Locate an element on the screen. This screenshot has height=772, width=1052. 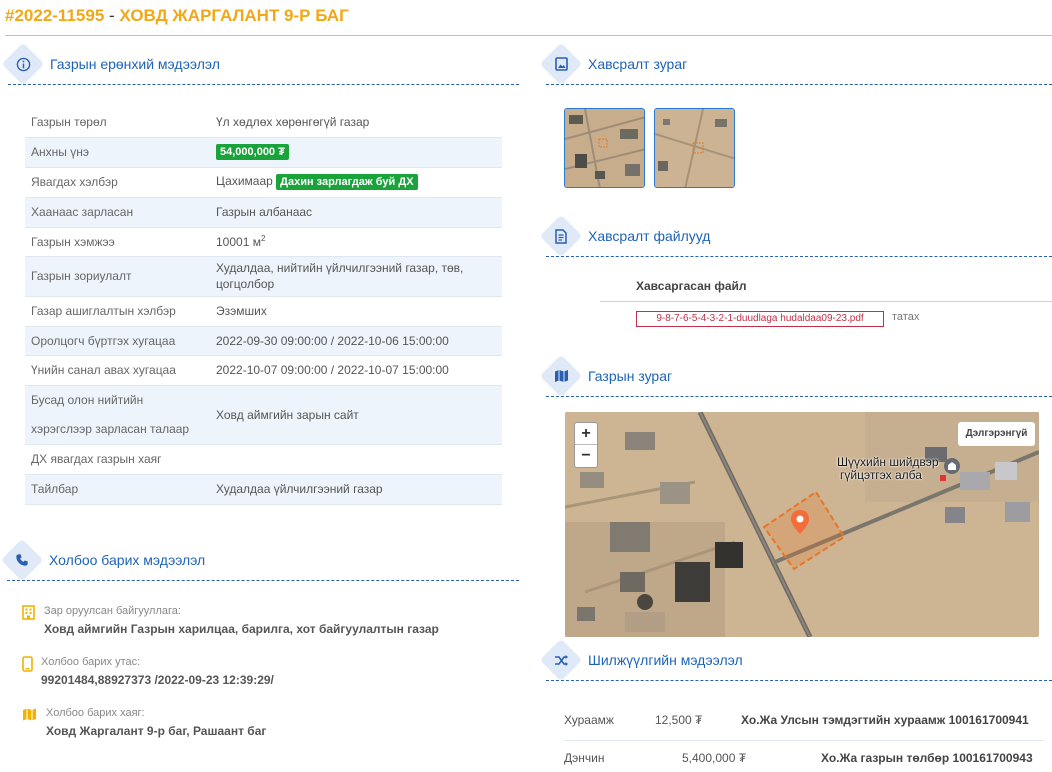
map-poi-label: Шүүхийн шийдвэр гүйцэтгэх алба is located at coordinates (888, 469).